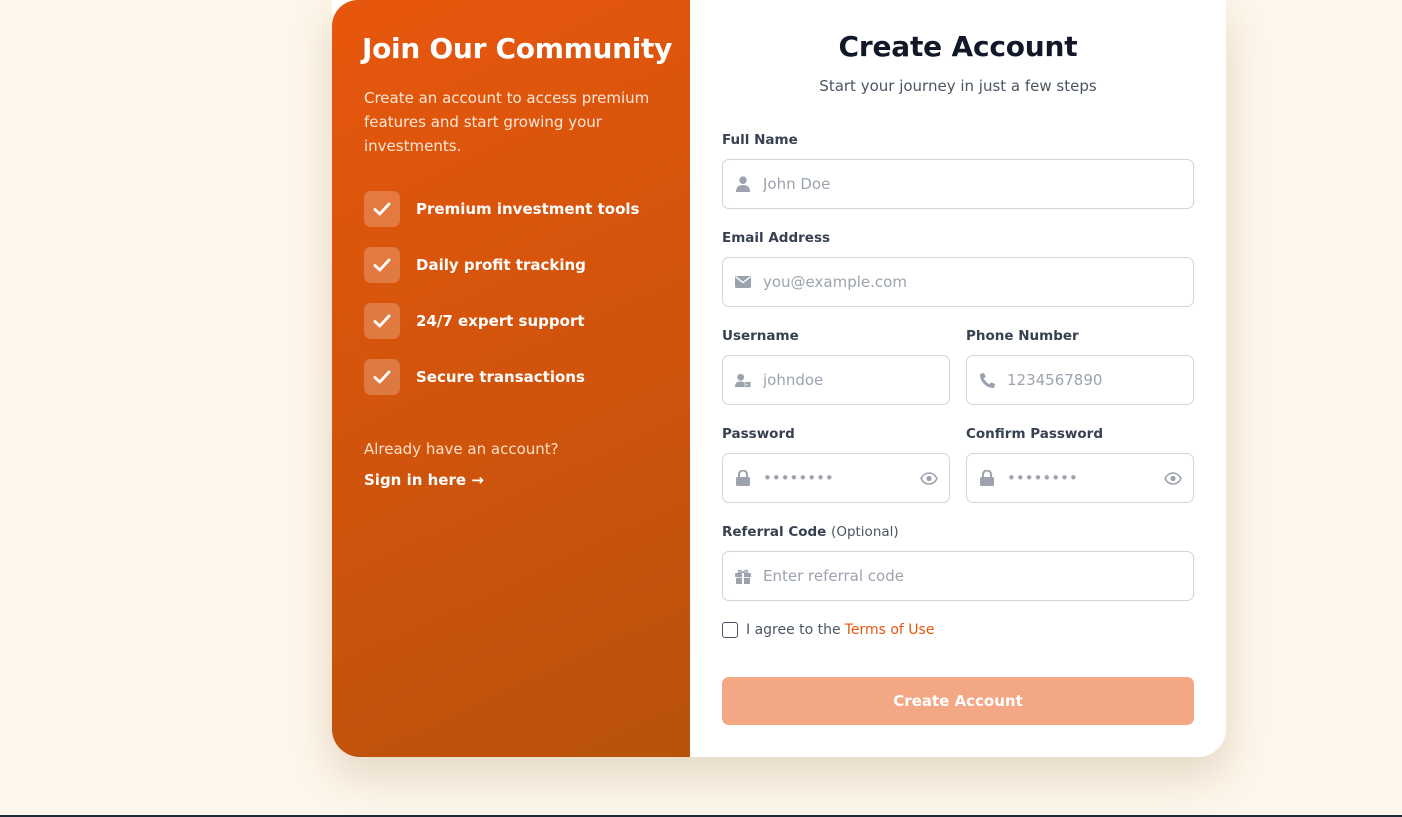 The width and height of the screenshot is (1402, 817). Describe the element at coordinates (774, 532) in the screenshot. I see `referral-label-text: Referral Code` at that location.